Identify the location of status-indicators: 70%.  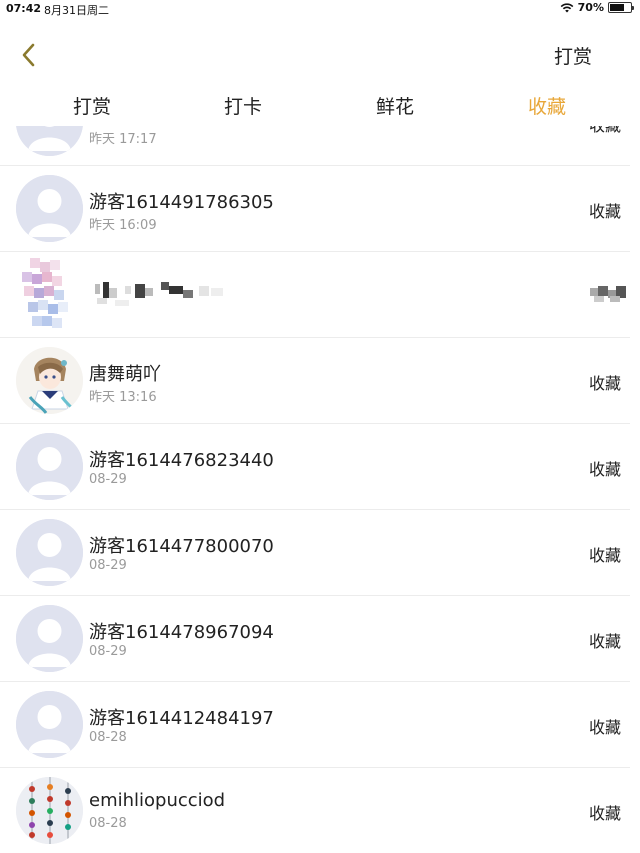
(597, 7).